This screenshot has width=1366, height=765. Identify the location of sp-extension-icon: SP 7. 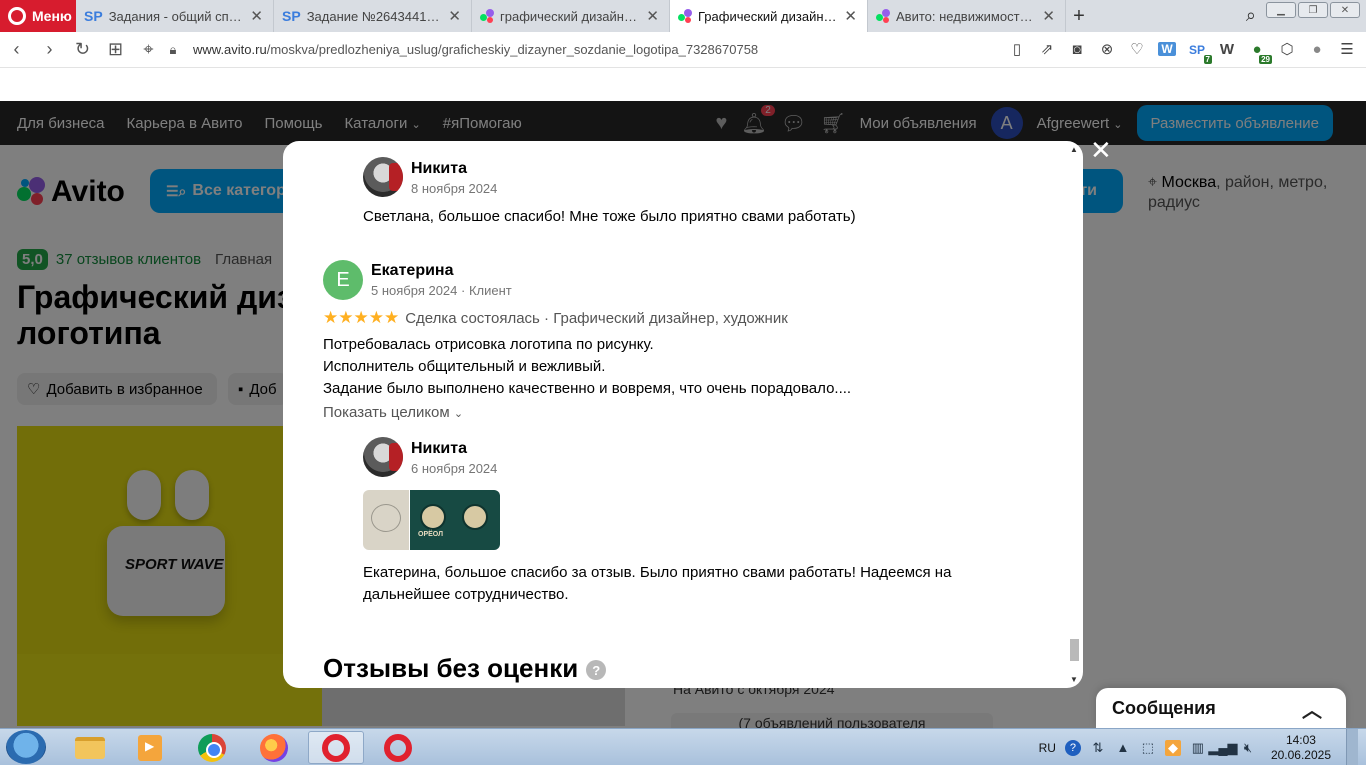
(1200, 52).